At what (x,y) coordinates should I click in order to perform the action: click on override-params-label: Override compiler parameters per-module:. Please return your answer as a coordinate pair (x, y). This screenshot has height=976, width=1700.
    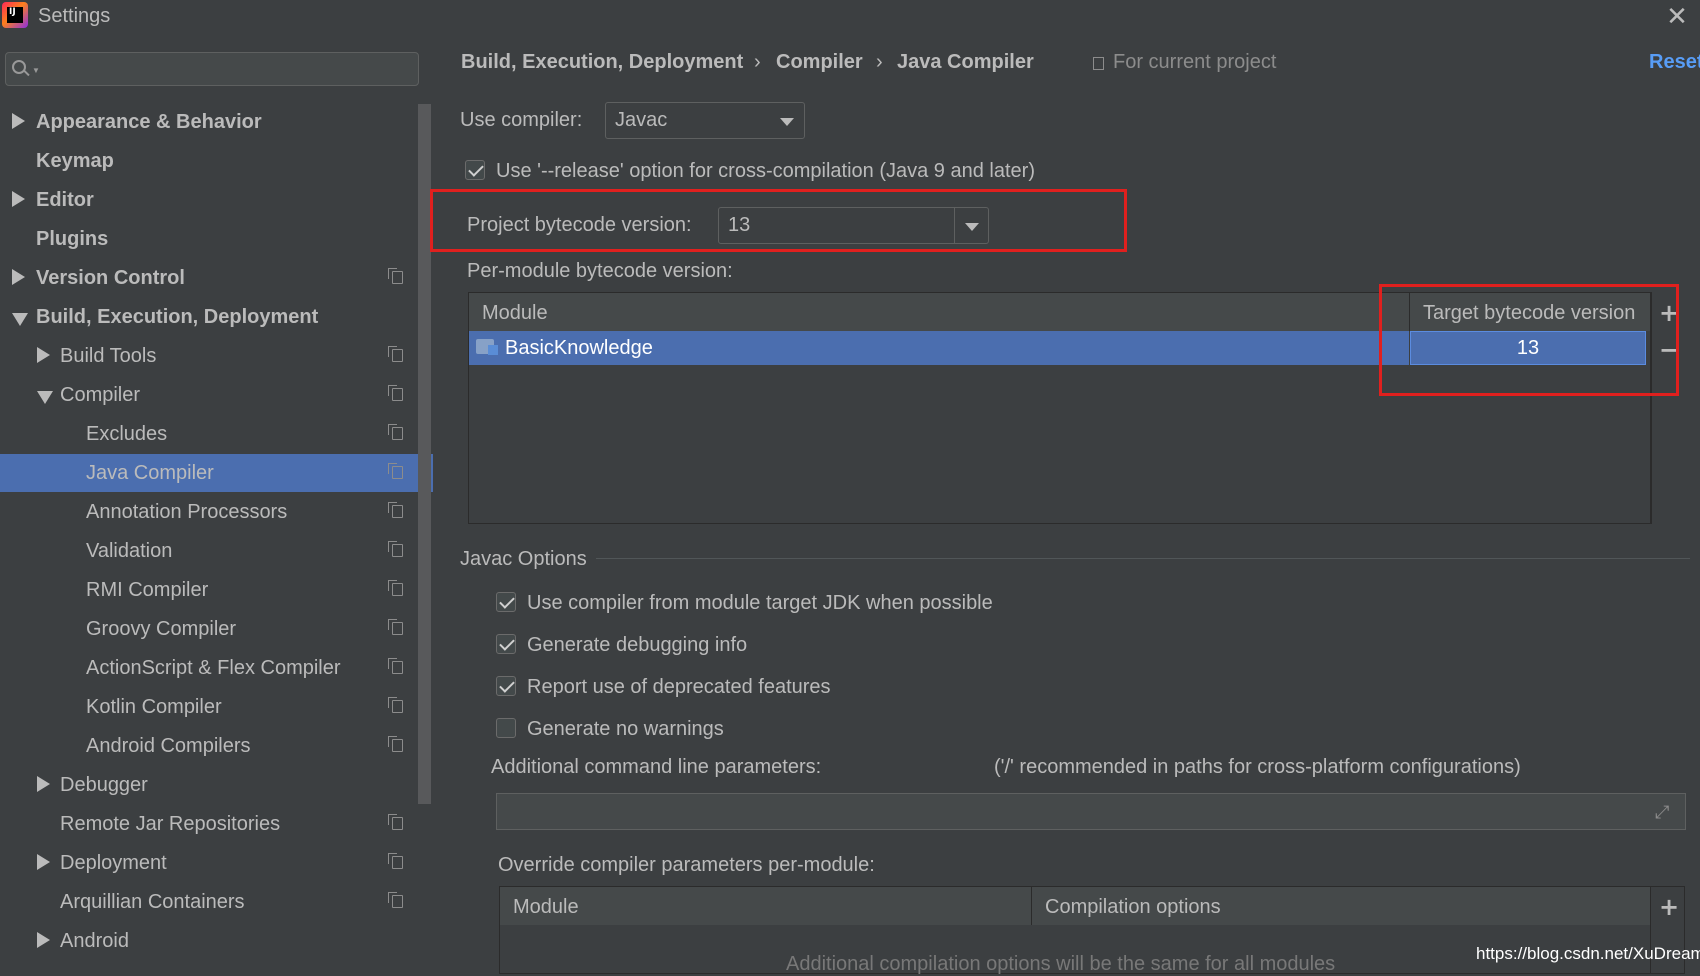
    Looking at the image, I should click on (686, 865).